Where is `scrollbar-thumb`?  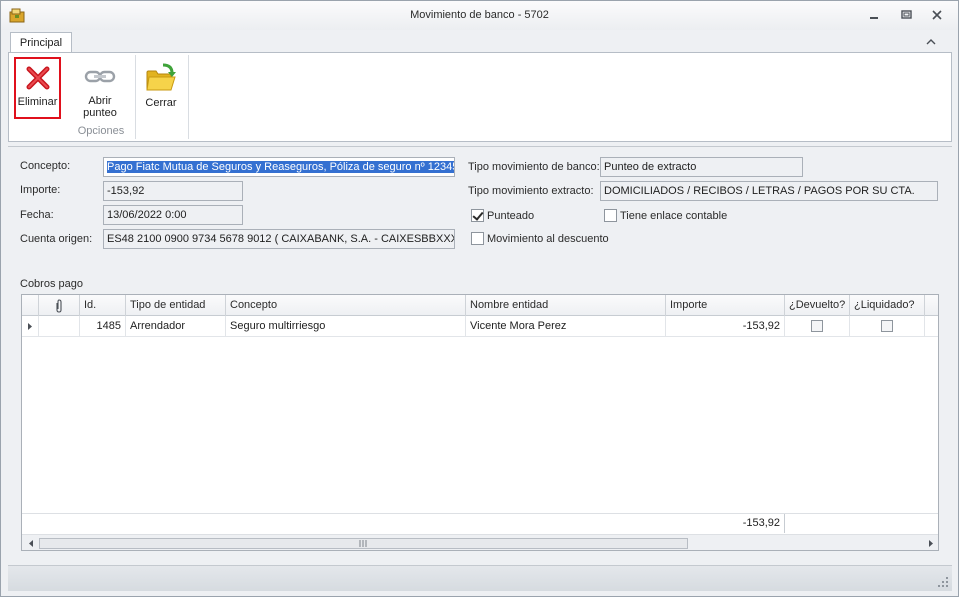
scrollbar-thumb is located at coordinates (363, 543).